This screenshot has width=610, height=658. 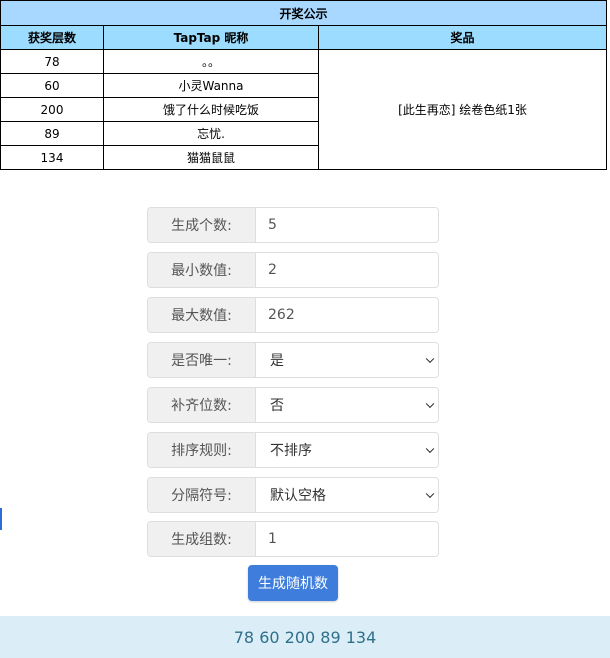 I want to click on nickname-cell: 小灵Wanna, so click(x=211, y=85).